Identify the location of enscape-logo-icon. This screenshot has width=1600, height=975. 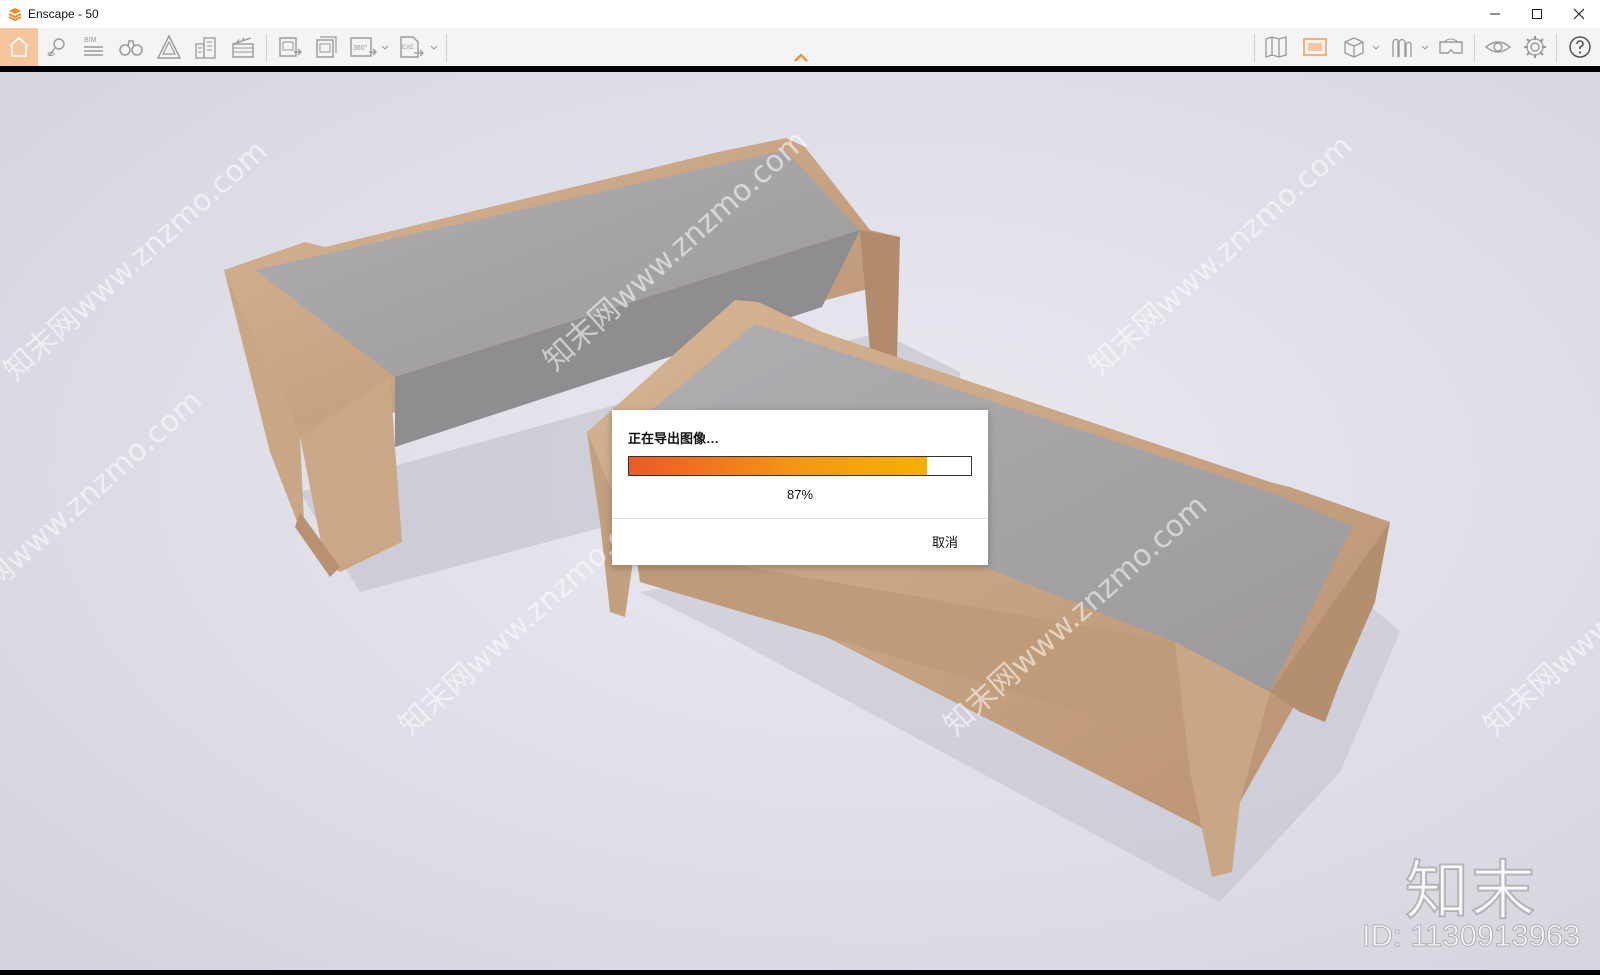
(15, 15).